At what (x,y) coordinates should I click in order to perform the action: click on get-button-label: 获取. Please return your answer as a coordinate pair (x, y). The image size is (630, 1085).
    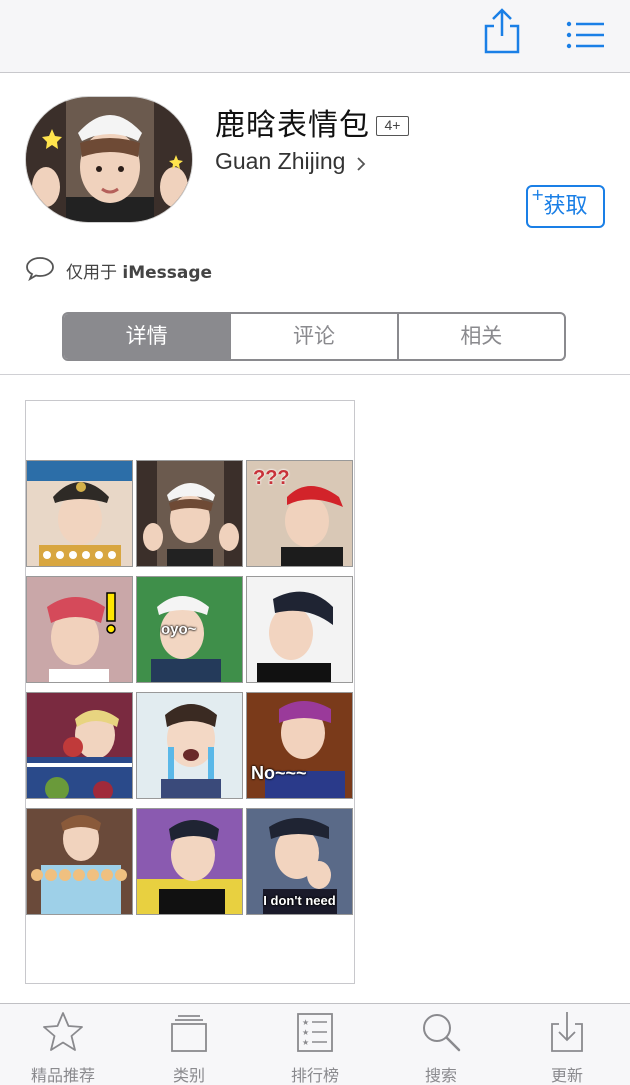
    Looking at the image, I should click on (565, 206).